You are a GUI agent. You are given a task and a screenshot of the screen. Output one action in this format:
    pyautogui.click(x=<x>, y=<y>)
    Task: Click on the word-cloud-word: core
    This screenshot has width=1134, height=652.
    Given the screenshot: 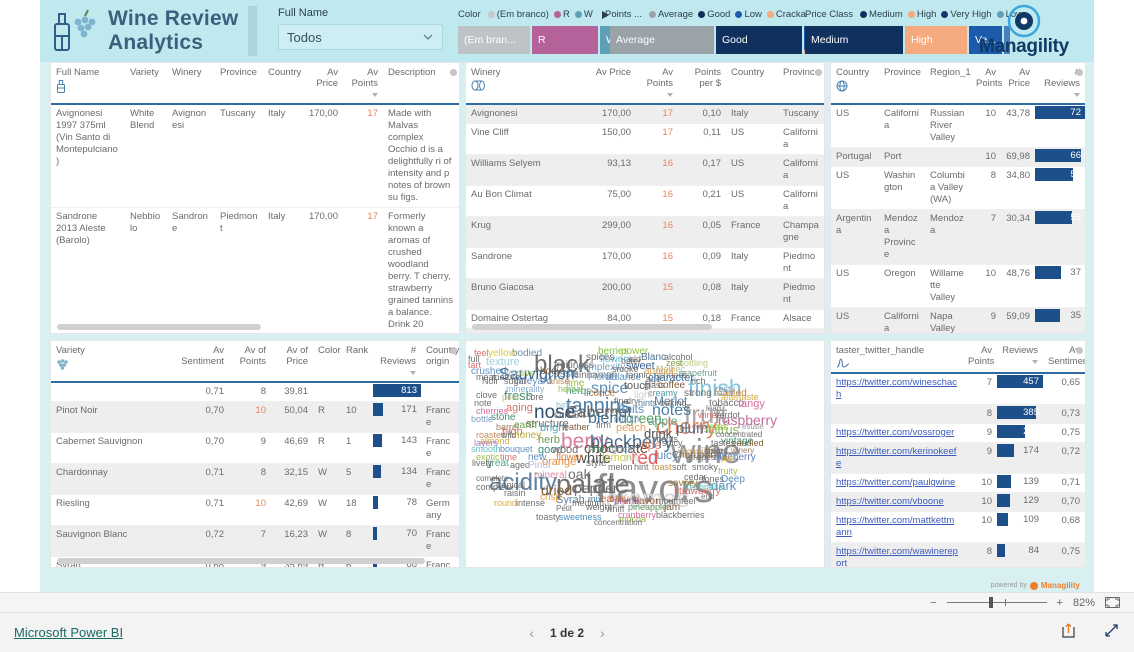 What is the action you would take?
    pyautogui.click(x=535, y=397)
    